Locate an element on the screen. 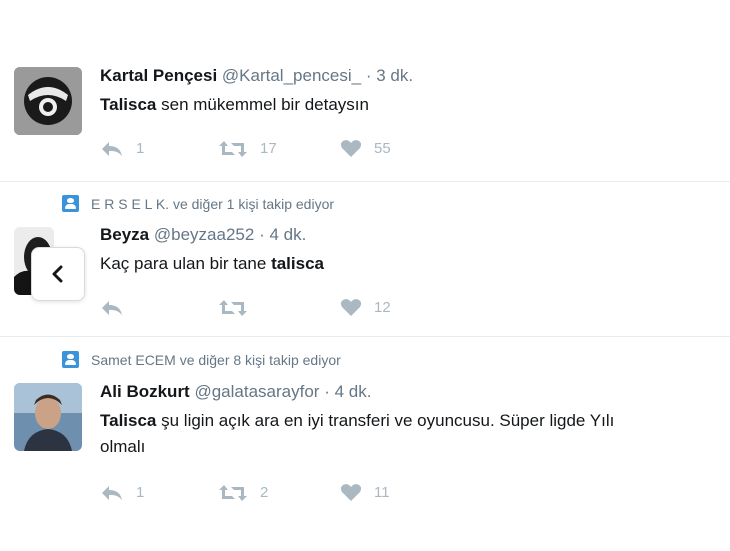 The width and height of the screenshot is (730, 551). reply-button is located at coordinates (159, 308).